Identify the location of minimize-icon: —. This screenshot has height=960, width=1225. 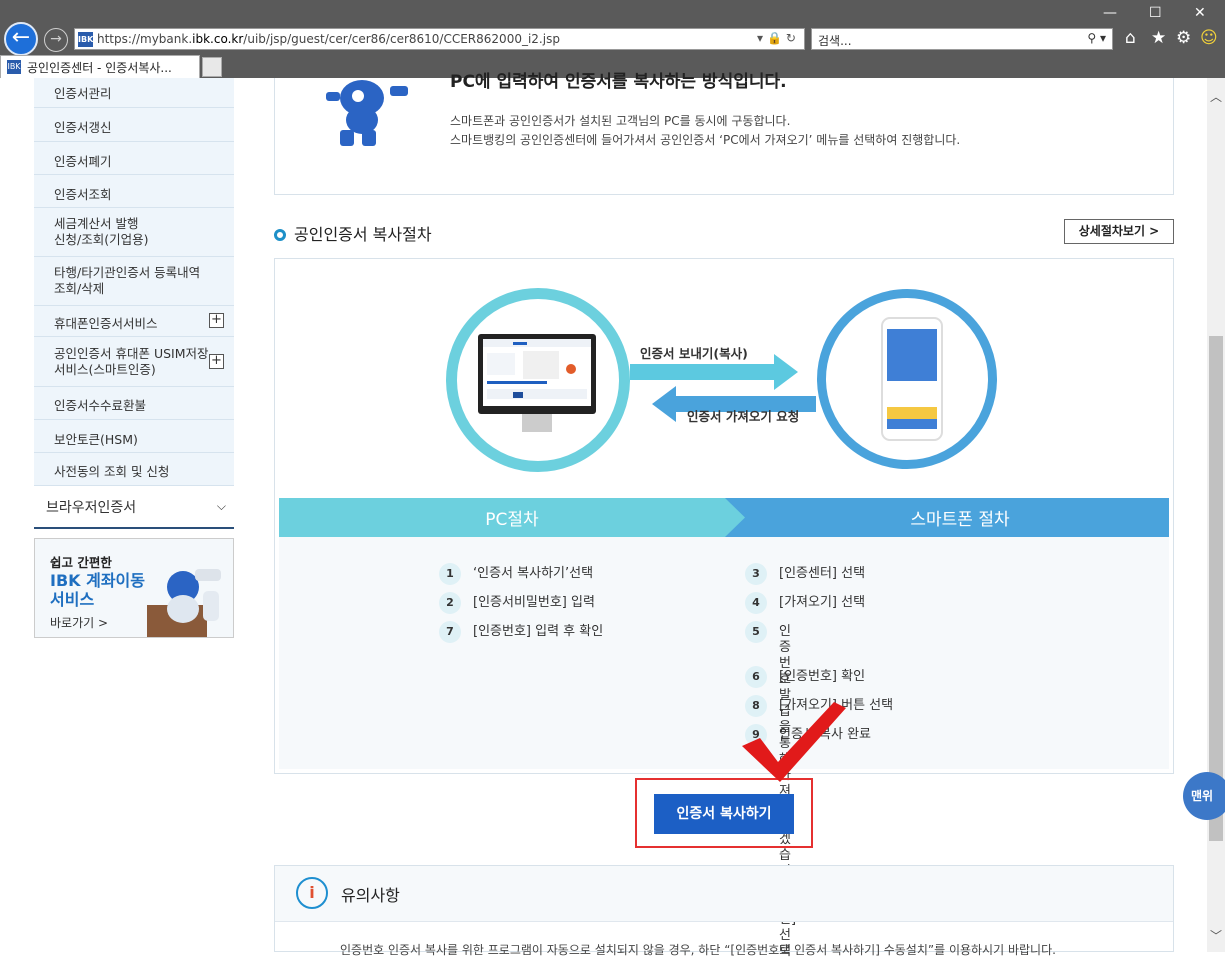
(1110, 13).